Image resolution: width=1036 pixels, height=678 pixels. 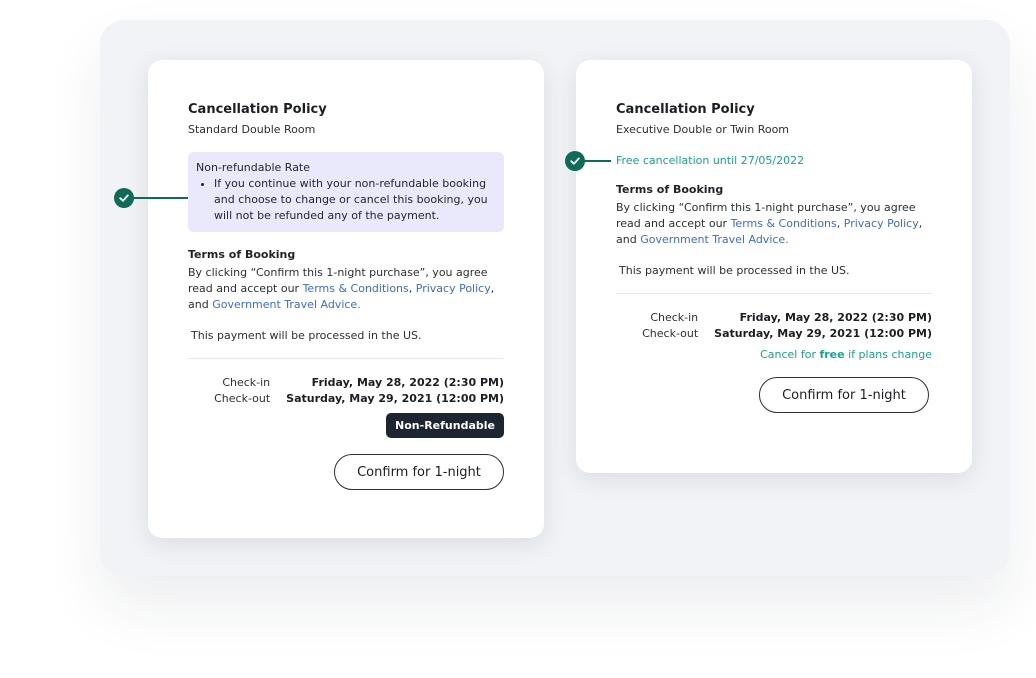 What do you see at coordinates (253, 167) in the screenshot?
I see `non-refundable-title: Non-refundable Rate` at bounding box center [253, 167].